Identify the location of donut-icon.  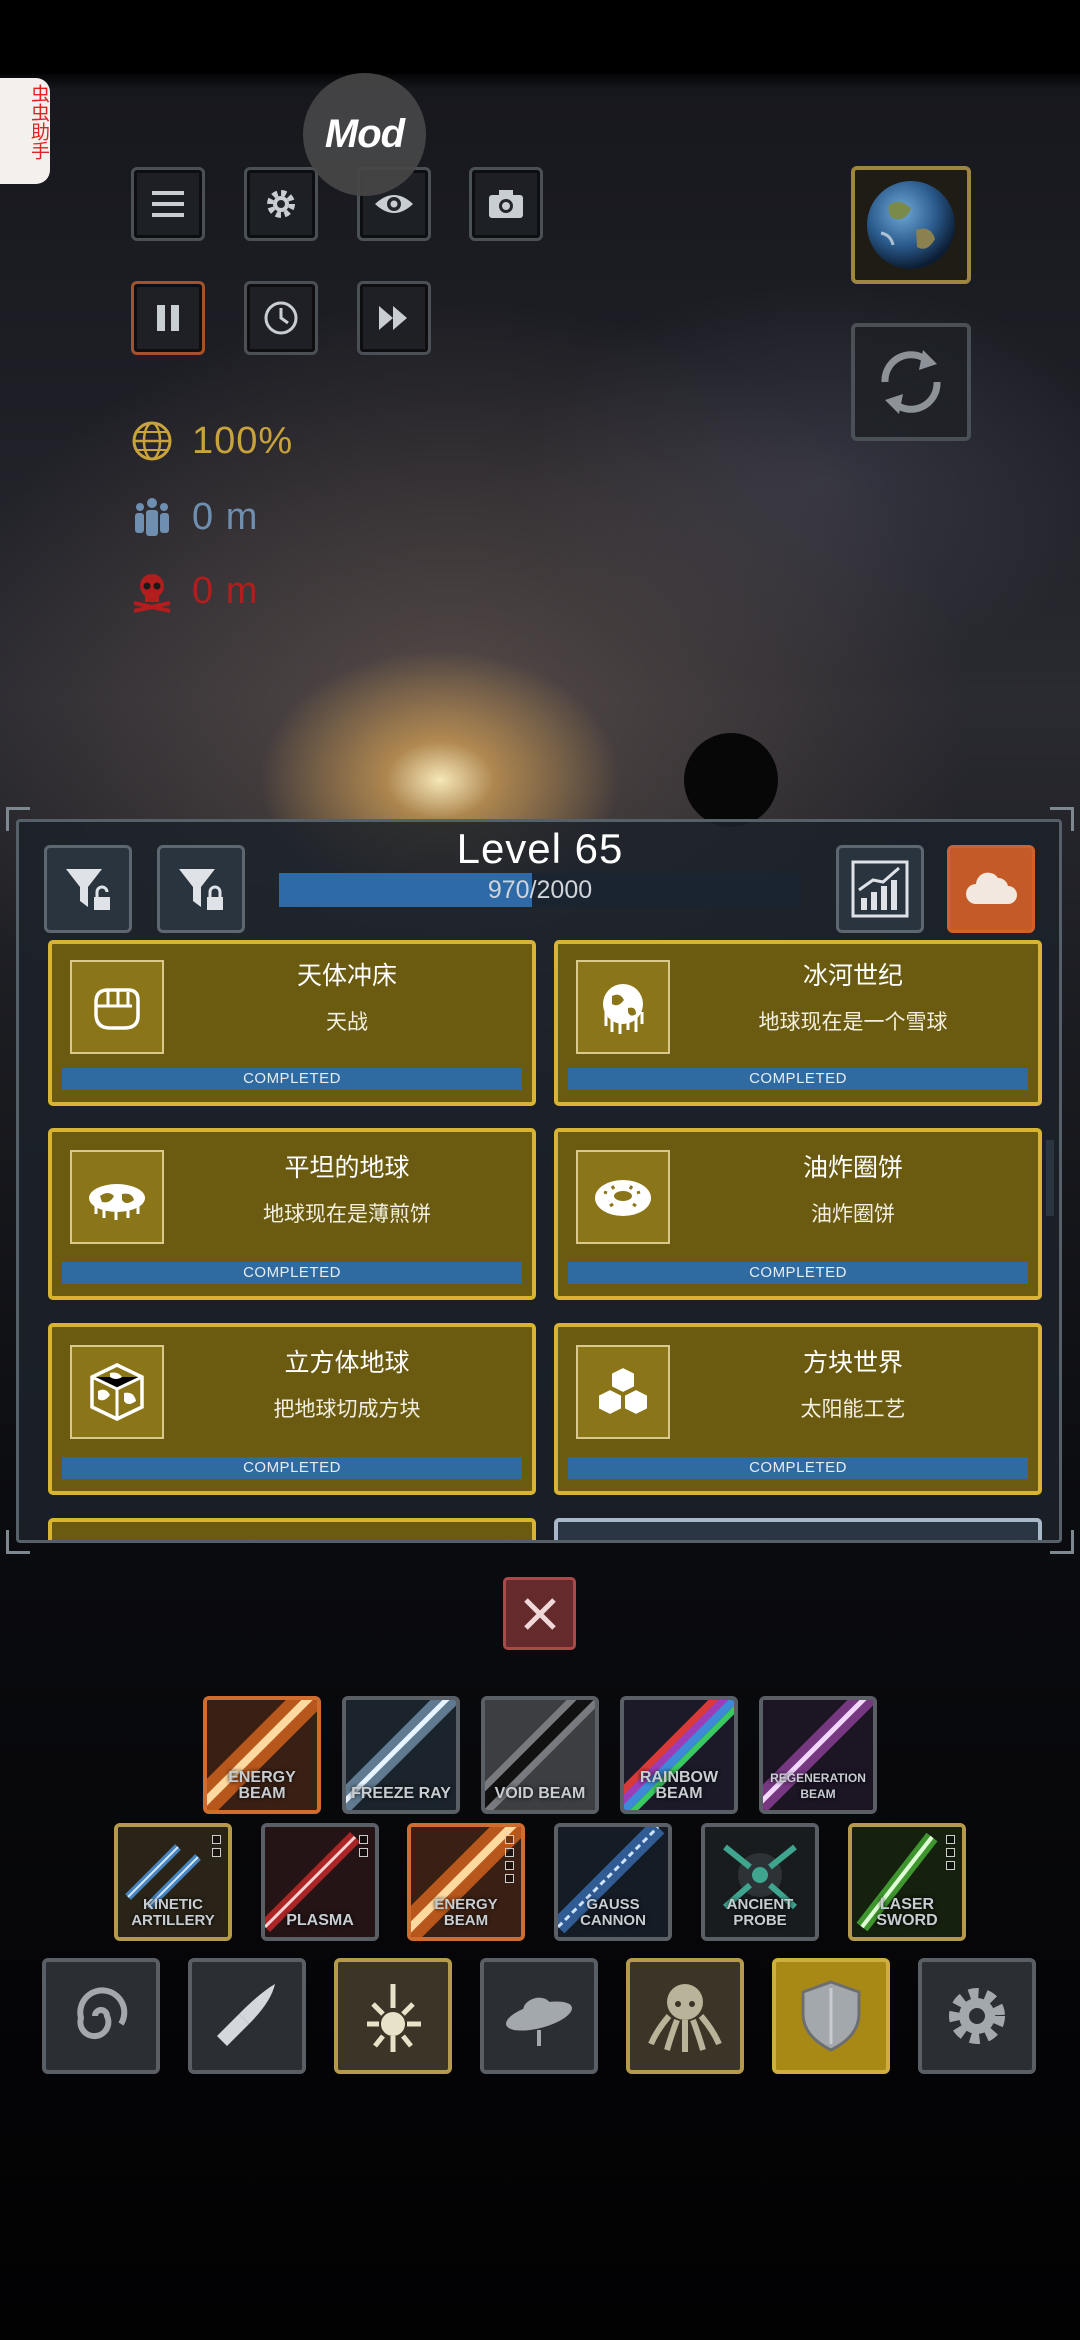
(623, 1198).